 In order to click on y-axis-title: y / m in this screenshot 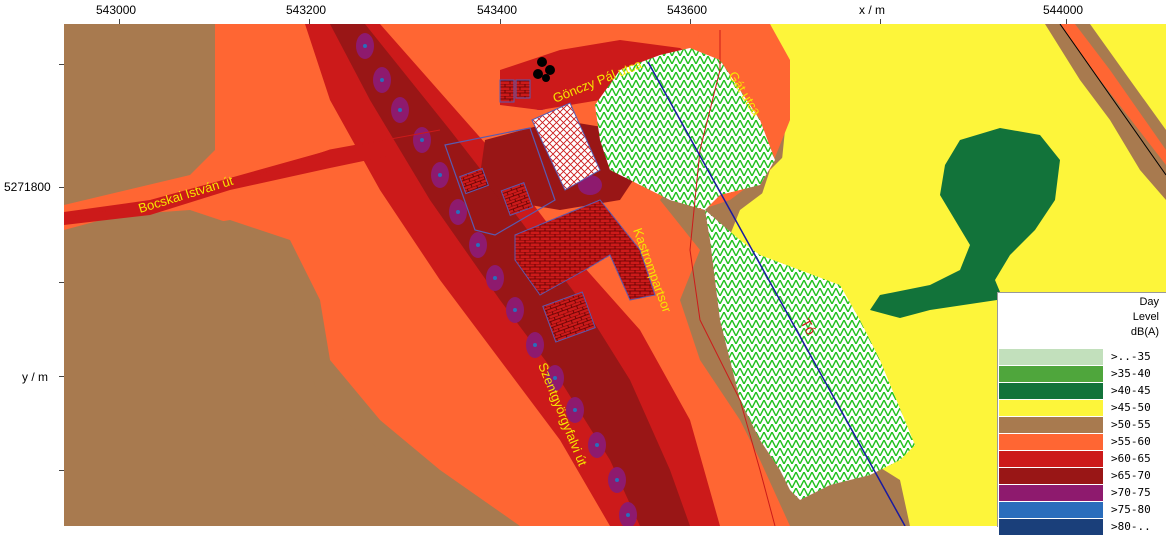, I will do `click(35, 377)`.